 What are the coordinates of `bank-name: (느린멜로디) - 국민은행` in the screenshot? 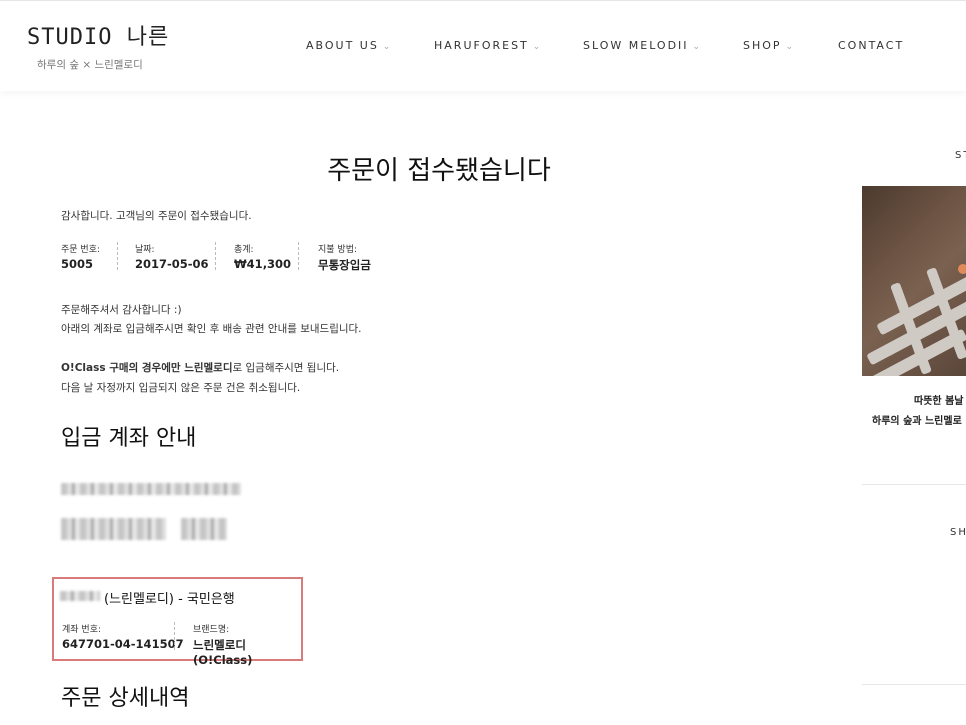 It's located at (169, 599).